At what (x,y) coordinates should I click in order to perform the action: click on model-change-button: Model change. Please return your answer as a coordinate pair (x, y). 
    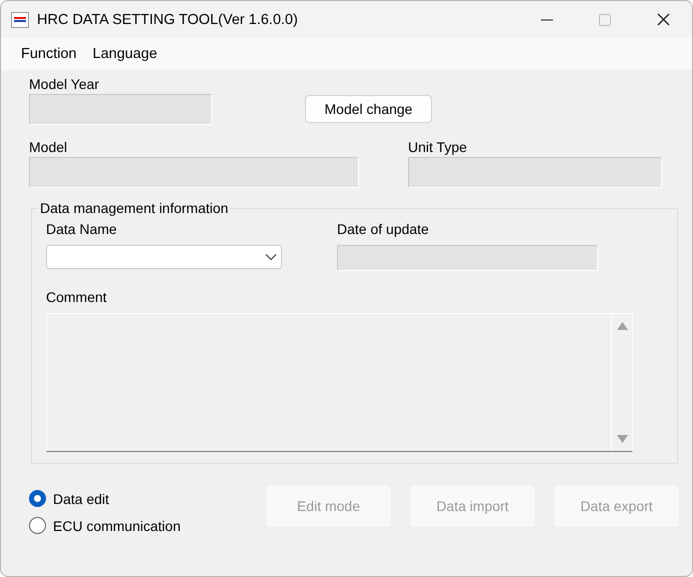
    Looking at the image, I should click on (368, 109).